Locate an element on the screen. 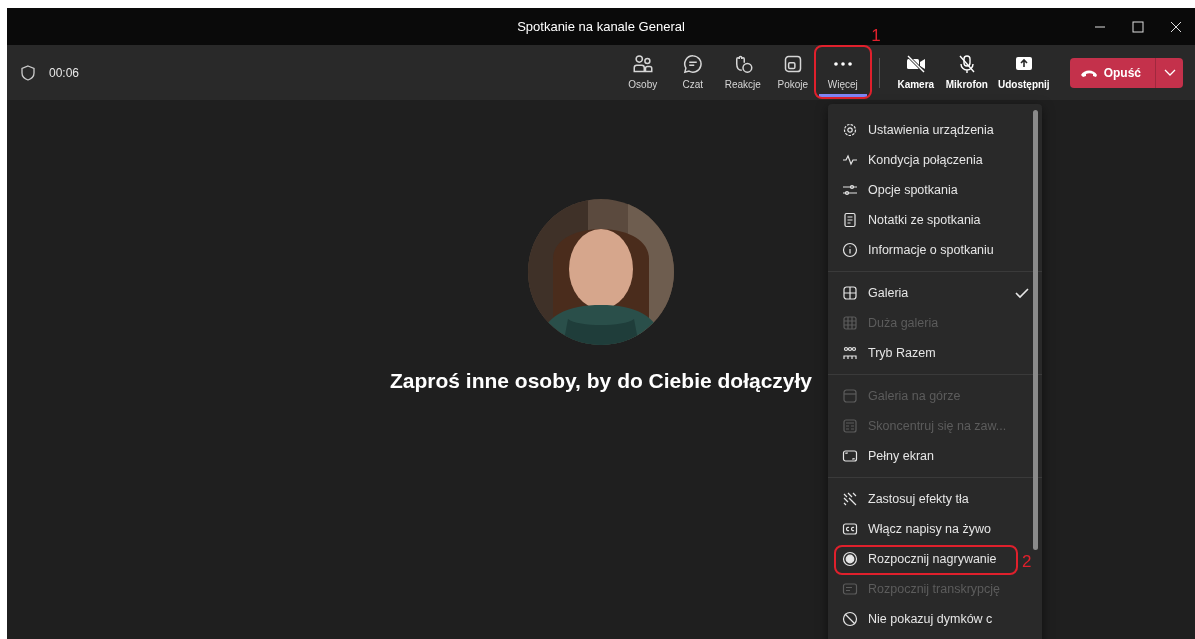 The width and height of the screenshot is (1195, 639). toolbar-button: Udostępnij is located at coordinates (1024, 72).